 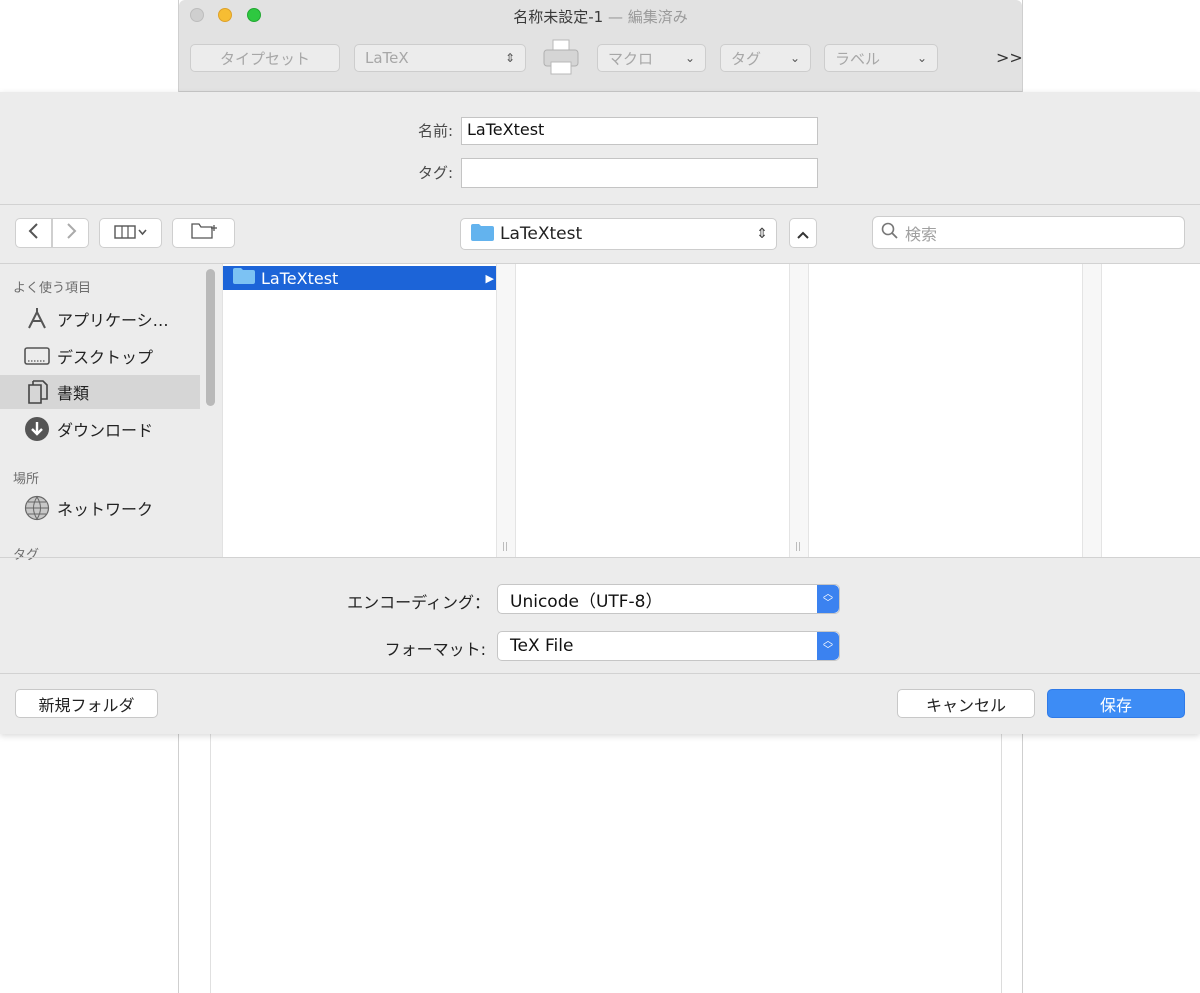 What do you see at coordinates (618, 234) in the screenshot?
I see `location-popup: LaTeXtest ⇕` at bounding box center [618, 234].